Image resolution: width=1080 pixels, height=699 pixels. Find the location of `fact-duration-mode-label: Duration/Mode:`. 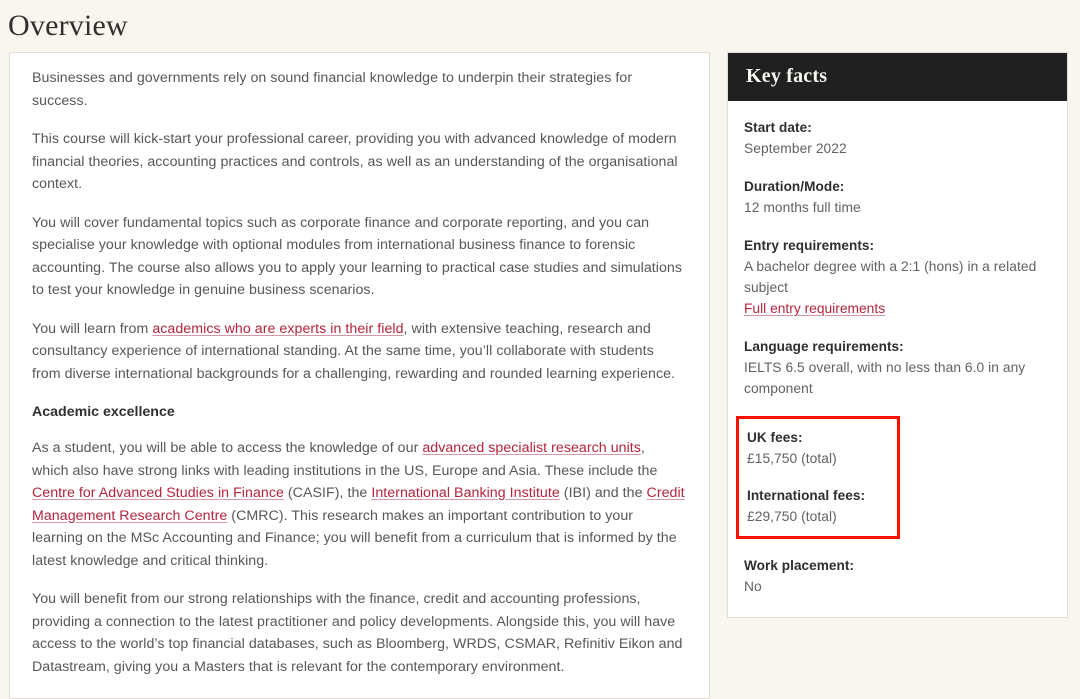

fact-duration-mode-label: Duration/Mode: is located at coordinates (794, 186).